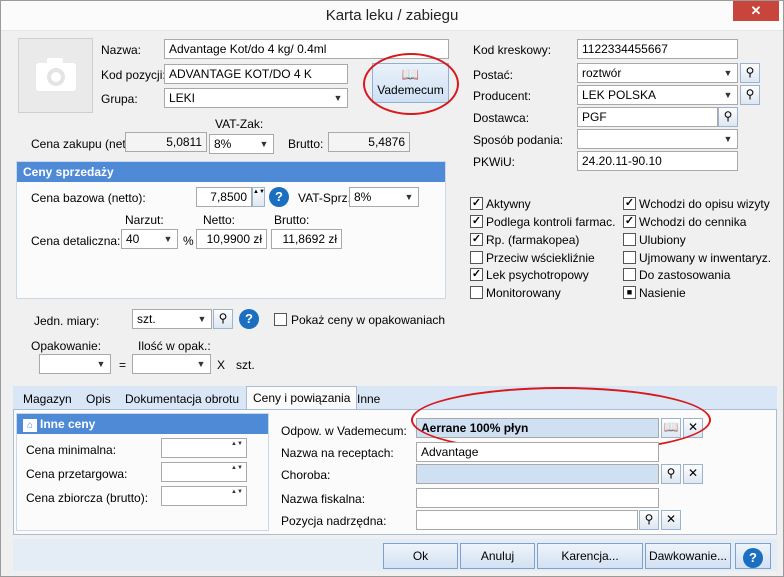 Image resolution: width=784 pixels, height=577 pixels. I want to click on pozycja-nadrzedna-input, so click(527, 520).